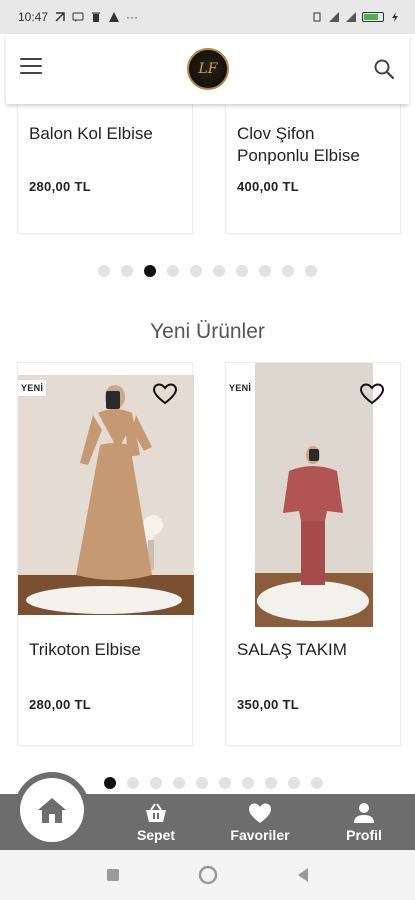 This screenshot has height=900, width=415. What do you see at coordinates (298, 144) in the screenshot?
I see `product-name: Clov Şifon Ponponlu Elbise` at bounding box center [298, 144].